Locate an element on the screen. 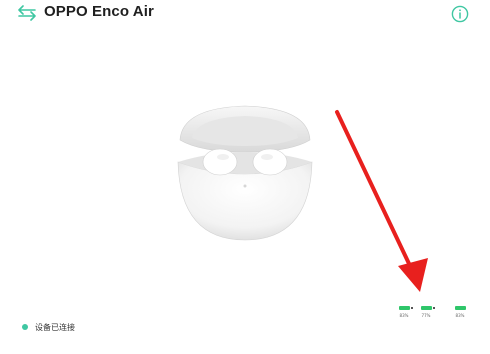 The image size is (490, 354). battery-left-bar is located at coordinates (405, 308).